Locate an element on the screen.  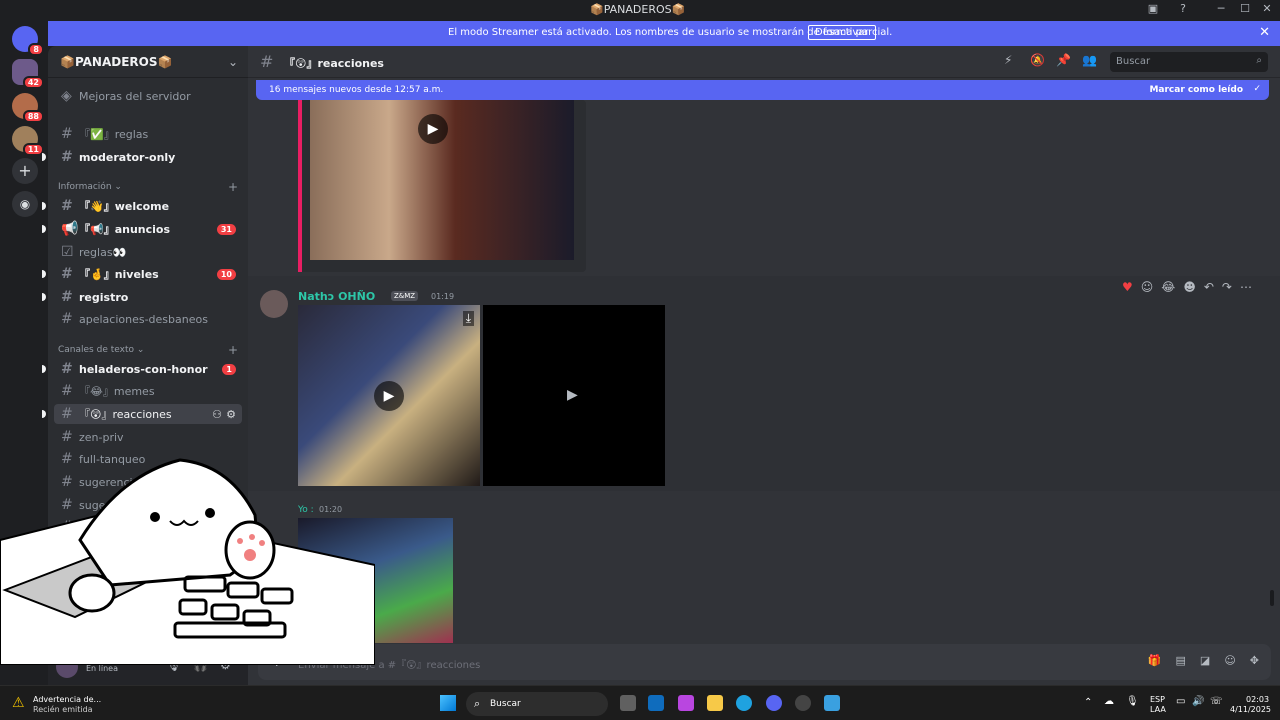
language-layout: LAA is located at coordinates (1158, 709).